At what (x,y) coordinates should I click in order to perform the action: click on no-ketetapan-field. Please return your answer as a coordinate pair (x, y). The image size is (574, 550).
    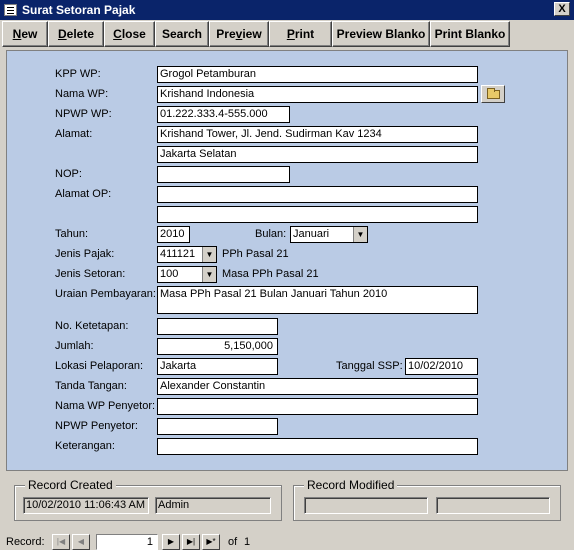
    Looking at the image, I should click on (217, 326).